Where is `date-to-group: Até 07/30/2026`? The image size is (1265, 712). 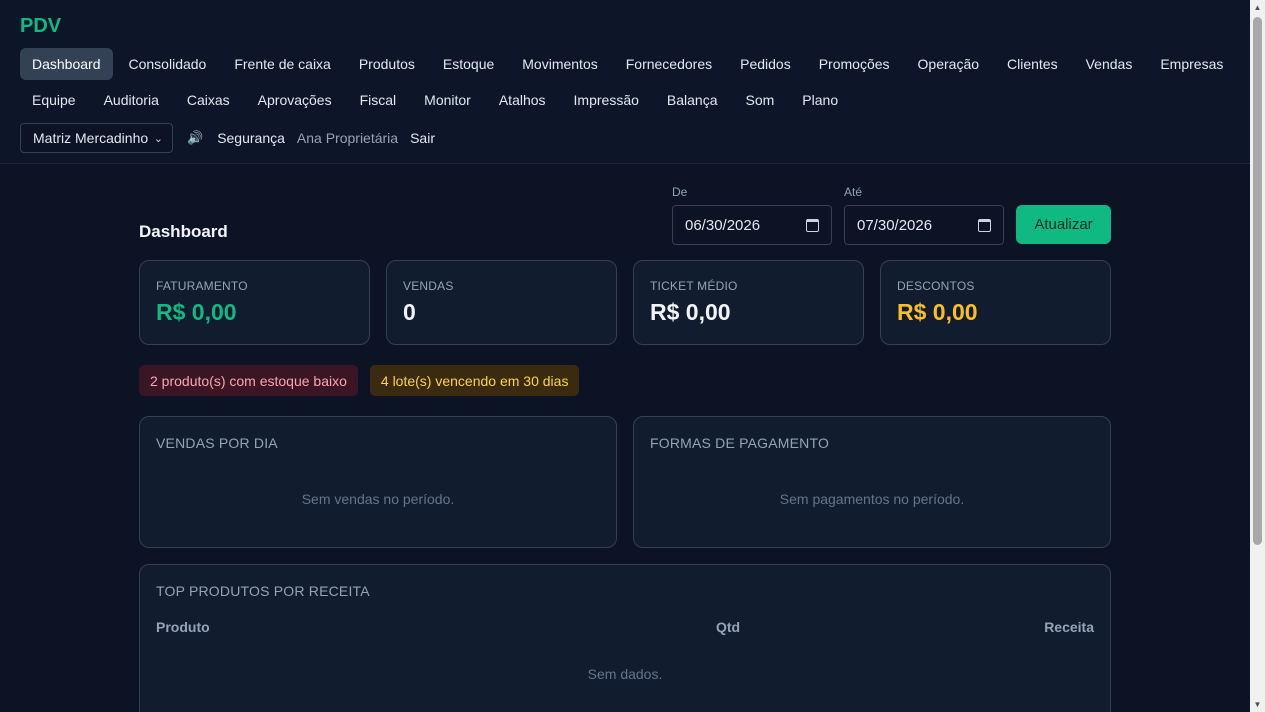
date-to-group: Até 07/30/2026 is located at coordinates (924, 215).